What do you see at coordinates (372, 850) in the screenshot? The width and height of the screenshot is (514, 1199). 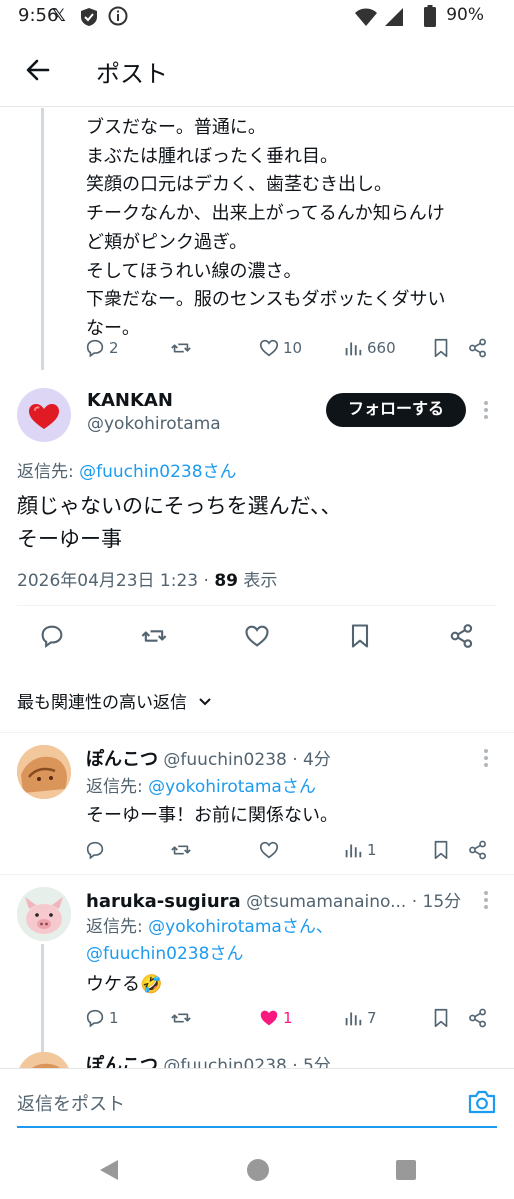 I see `views-count: 1` at bounding box center [372, 850].